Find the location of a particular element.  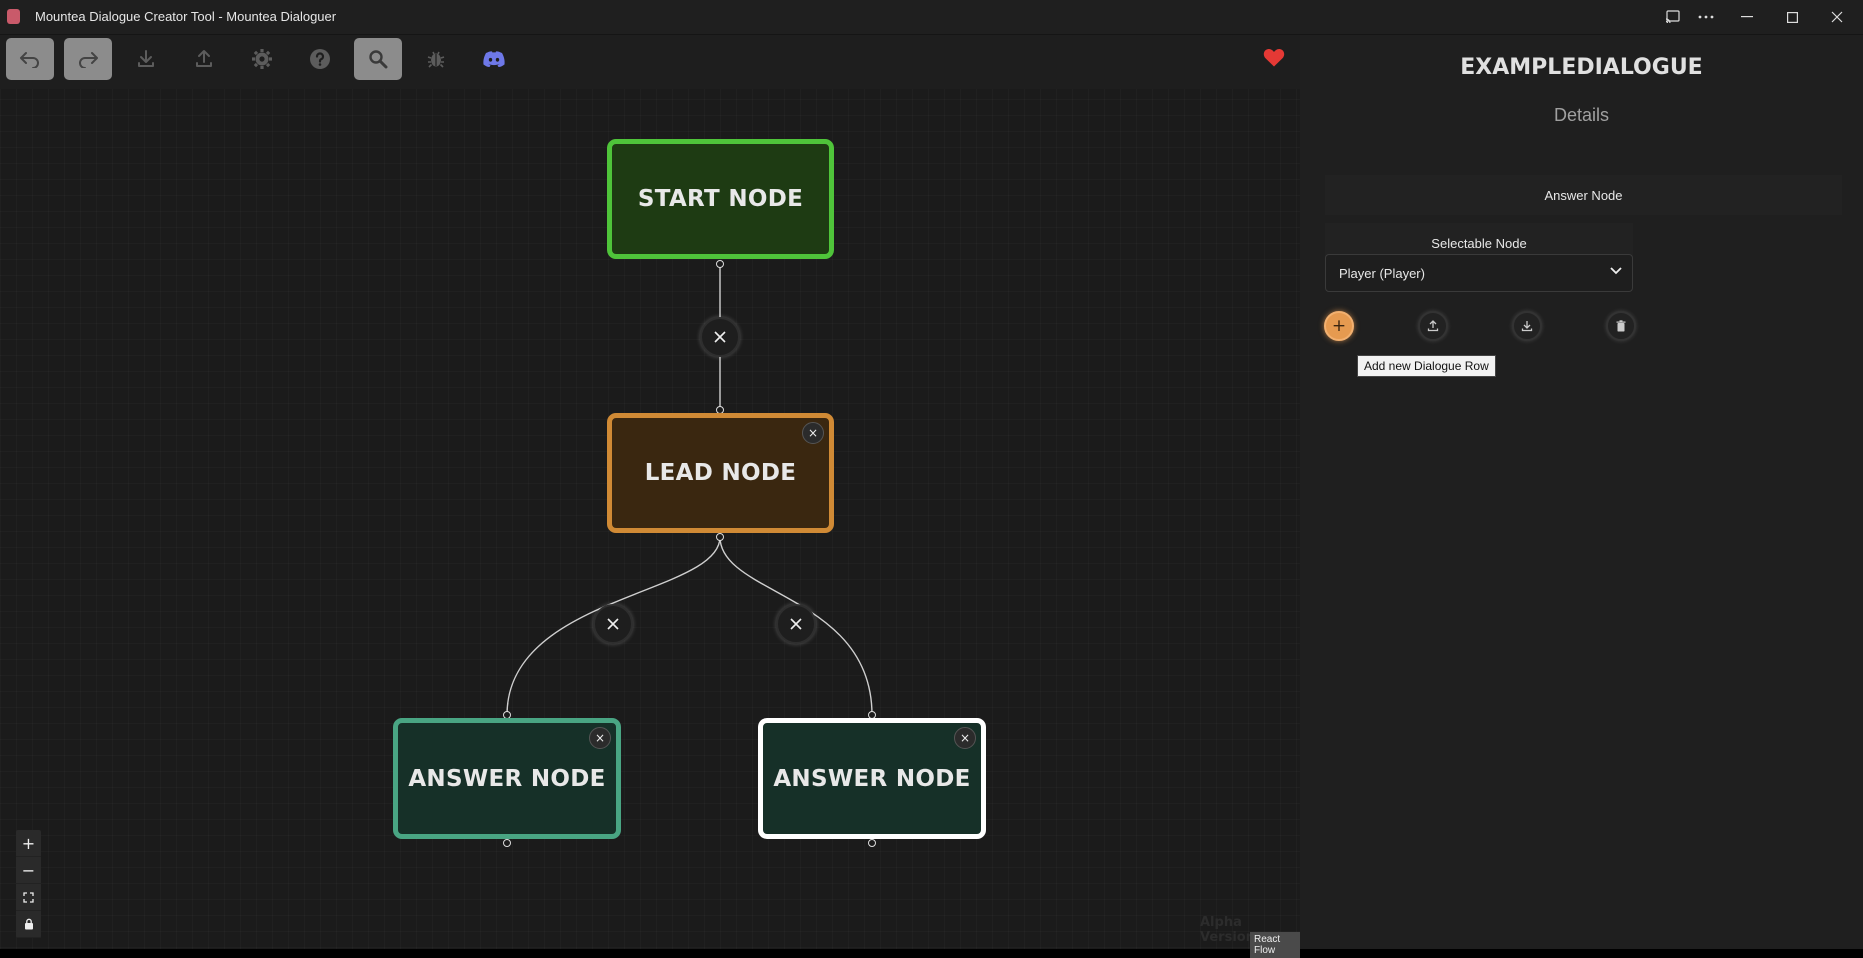

answer-node-left: ANSWER NODE × is located at coordinates (507, 778).